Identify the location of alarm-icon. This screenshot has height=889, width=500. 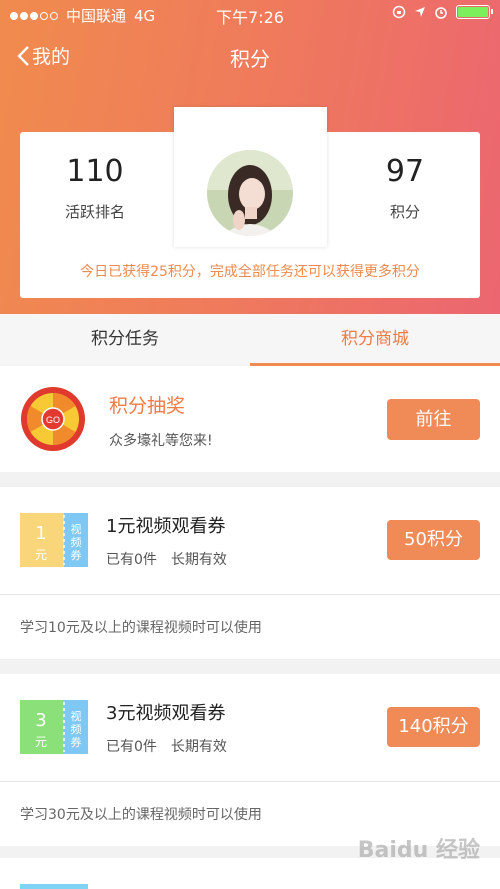
(441, 13).